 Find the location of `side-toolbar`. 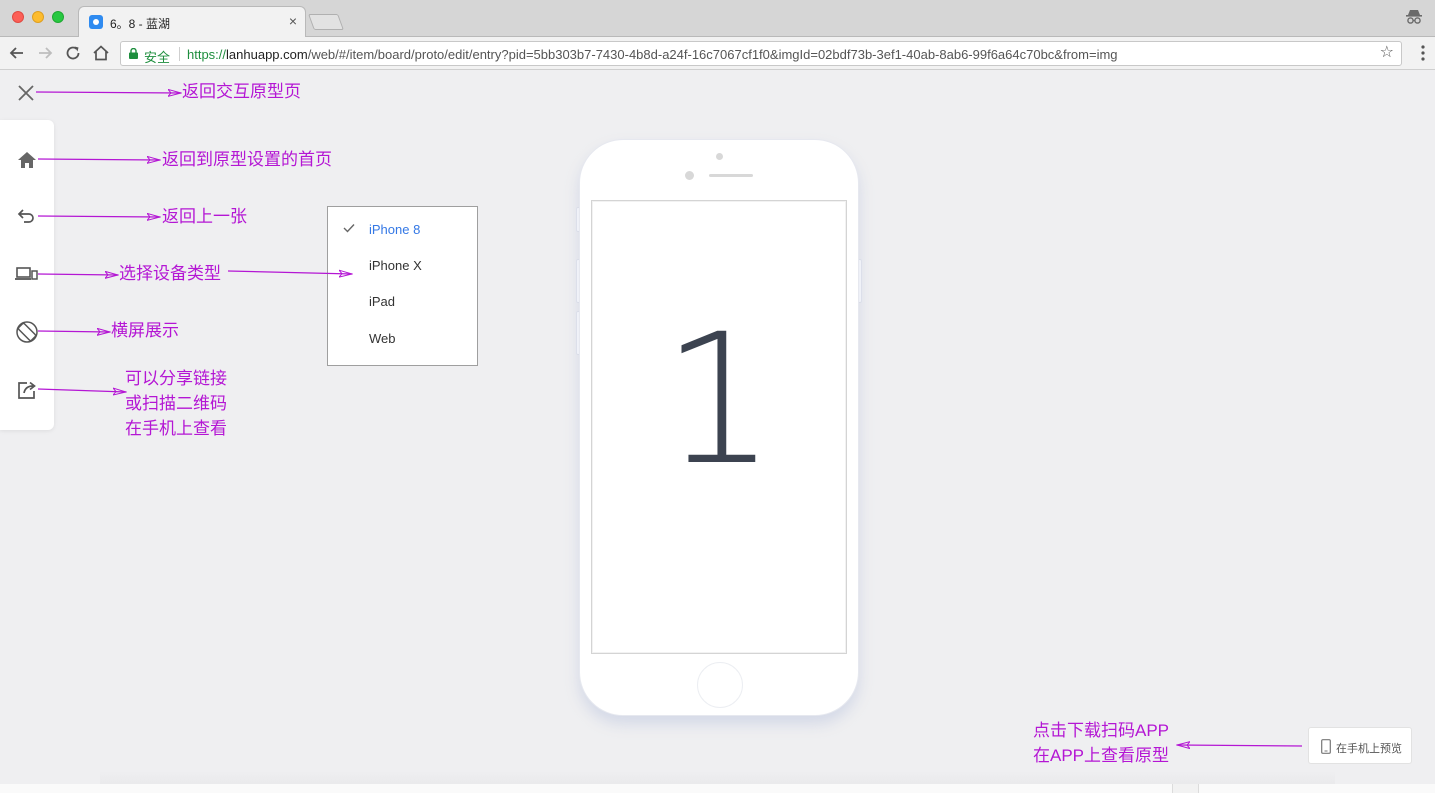

side-toolbar is located at coordinates (27, 275).